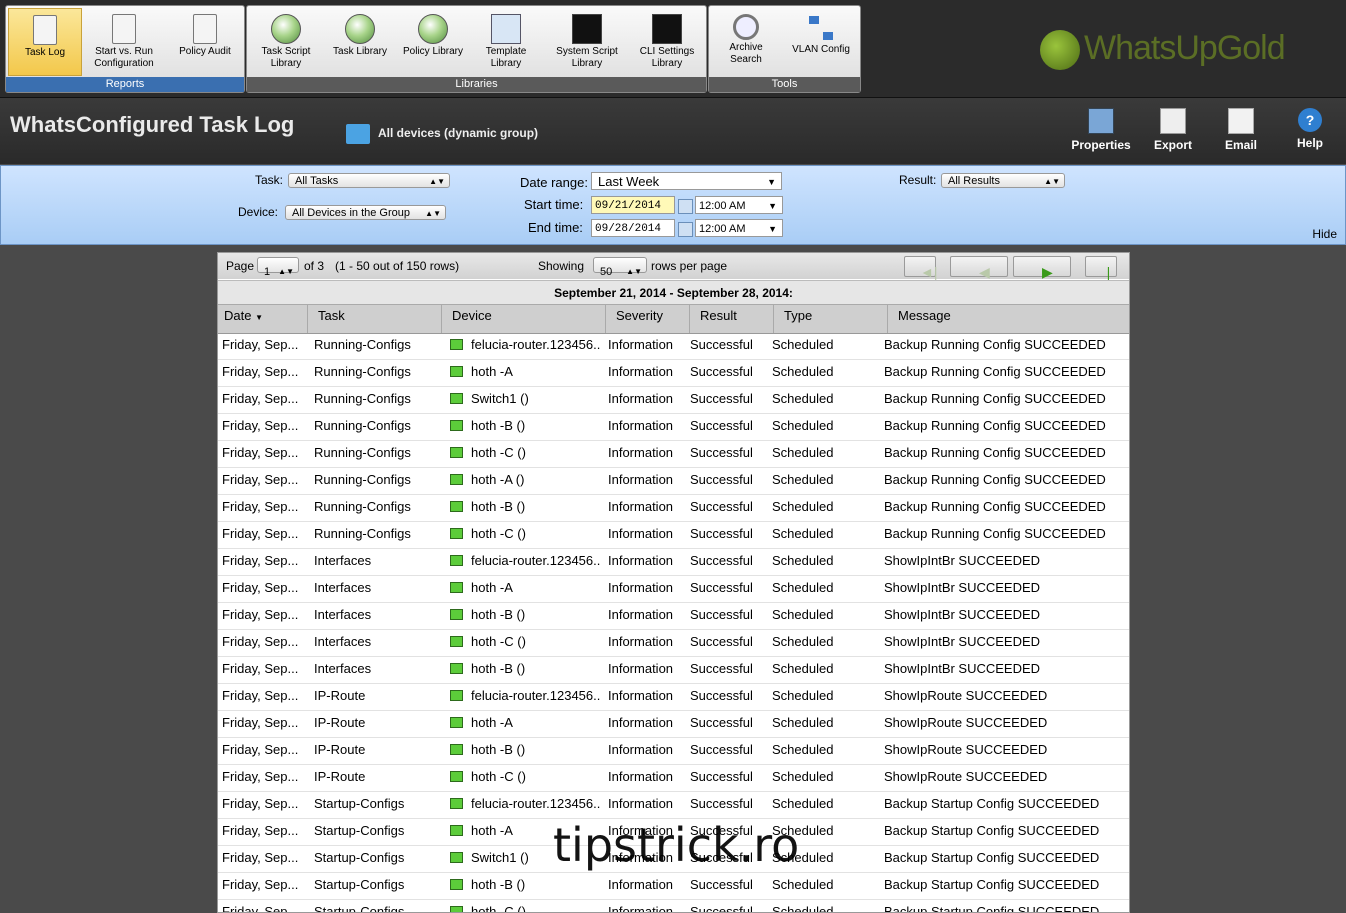 The image size is (1346, 913). Describe the element at coordinates (369, 180) in the screenshot. I see `task-filter-select: All Tasks ▲▼` at that location.